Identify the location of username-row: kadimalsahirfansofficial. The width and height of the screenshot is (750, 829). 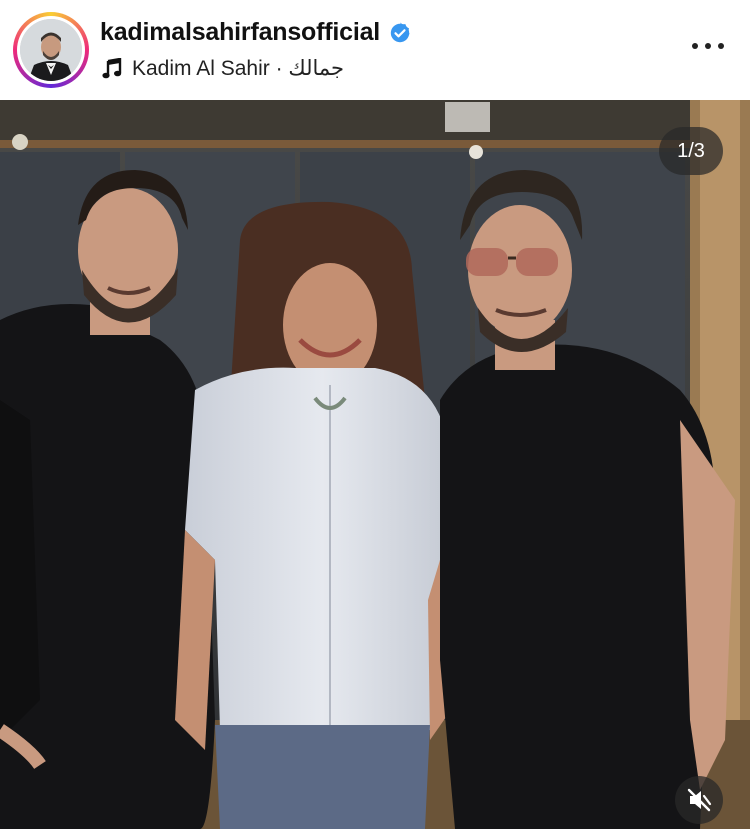
(256, 32).